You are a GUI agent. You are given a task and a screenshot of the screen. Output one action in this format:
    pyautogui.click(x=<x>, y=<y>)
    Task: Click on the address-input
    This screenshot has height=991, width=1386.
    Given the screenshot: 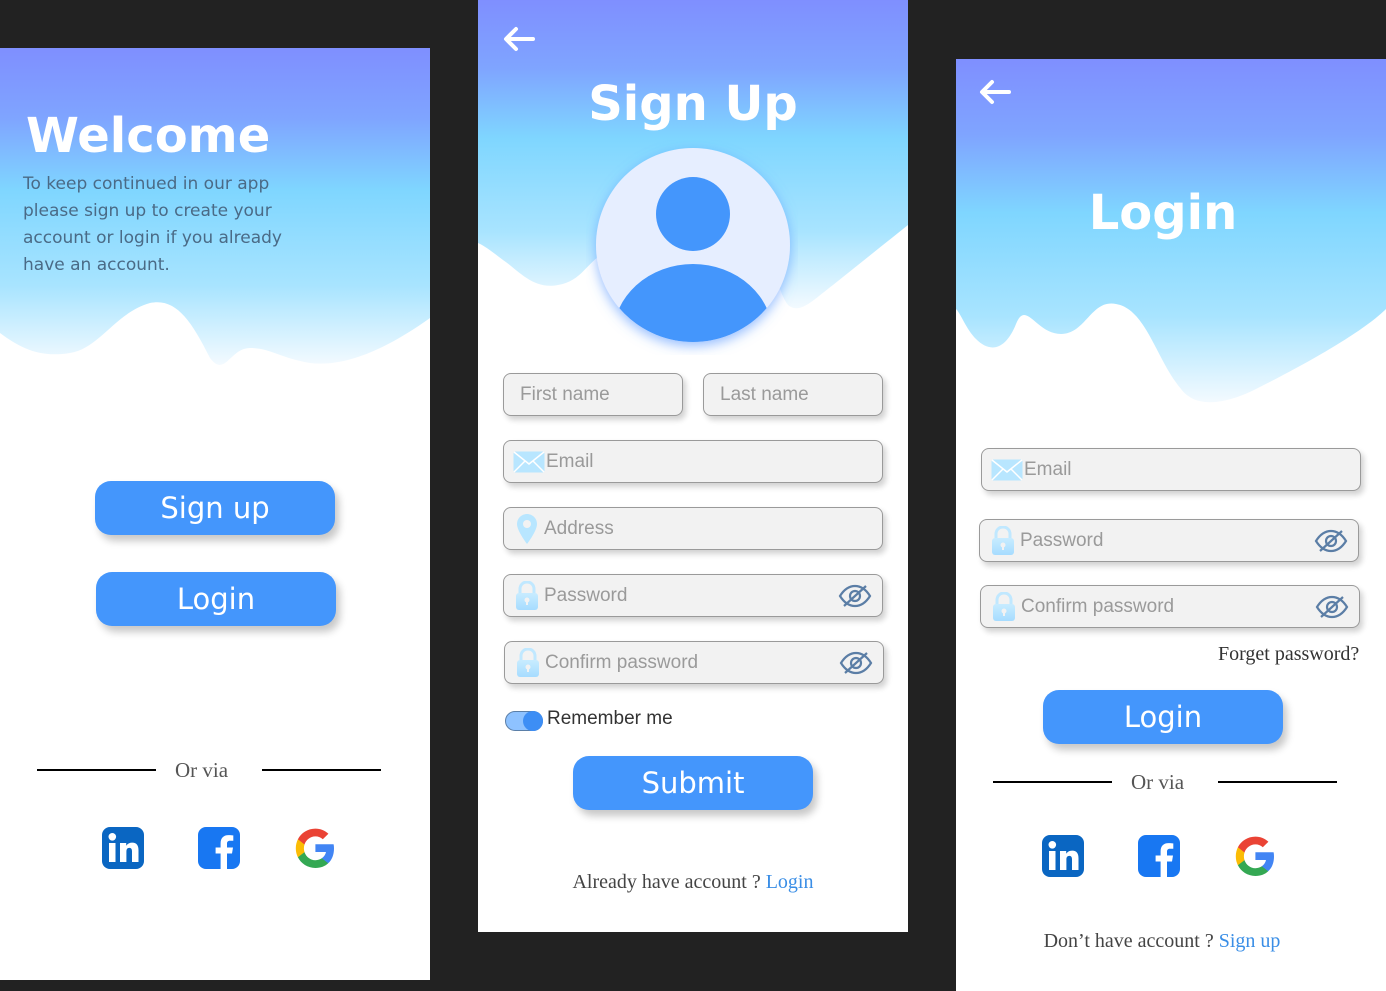 What is the action you would take?
    pyautogui.click(x=713, y=528)
    